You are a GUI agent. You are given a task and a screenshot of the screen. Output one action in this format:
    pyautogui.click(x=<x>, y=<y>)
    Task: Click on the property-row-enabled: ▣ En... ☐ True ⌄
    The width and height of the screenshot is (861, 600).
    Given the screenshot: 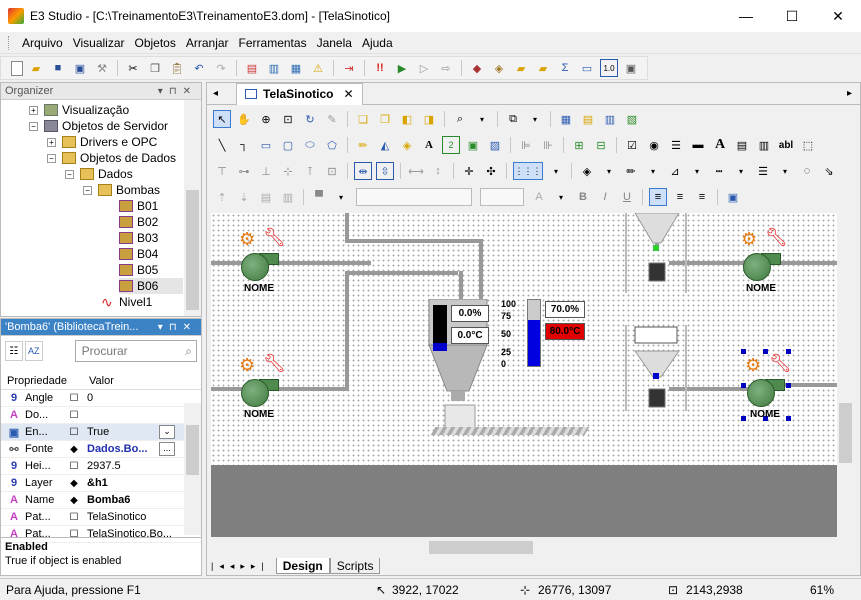 What is the action you would take?
    pyautogui.click(x=101, y=432)
    